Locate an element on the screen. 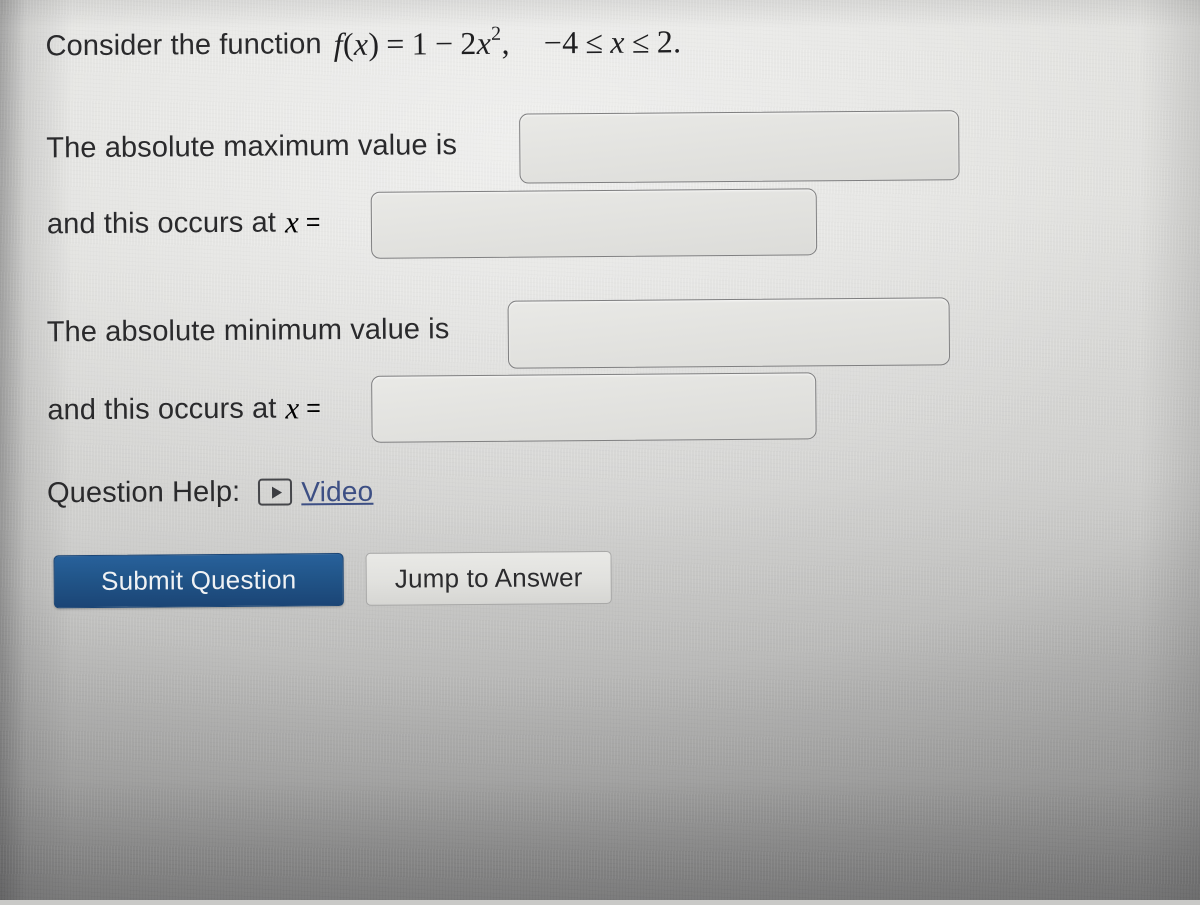 Image resolution: width=1200 pixels, height=905 pixels. min-x-label-row: and this occurs at x = is located at coordinates (184, 409).